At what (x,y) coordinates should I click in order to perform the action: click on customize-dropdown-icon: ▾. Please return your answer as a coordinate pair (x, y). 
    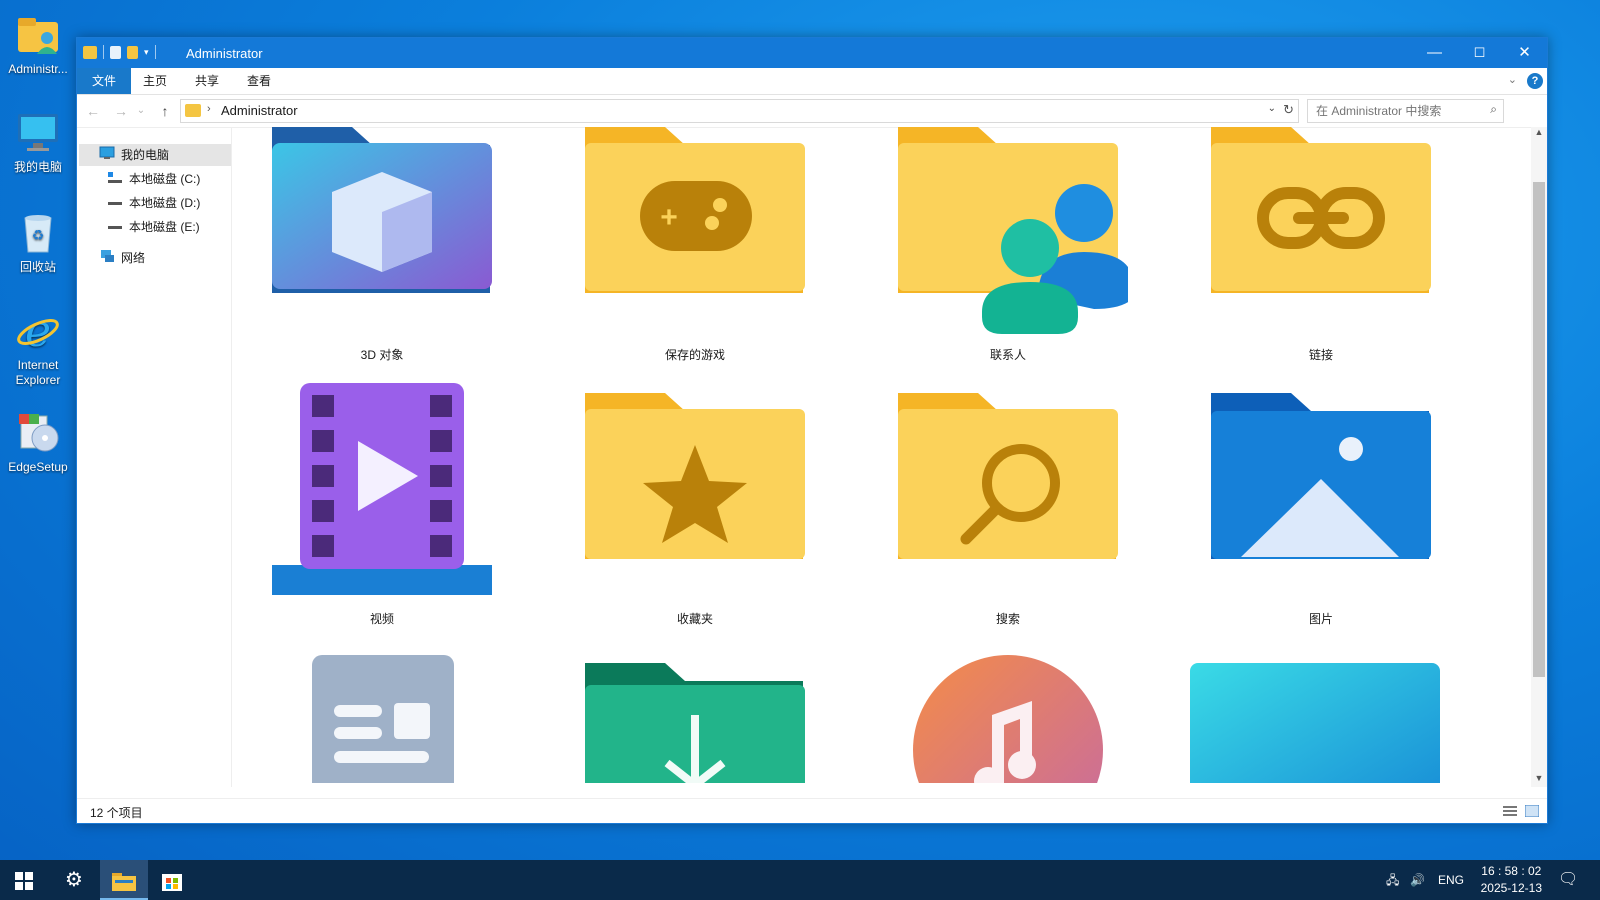
    Looking at the image, I should click on (146, 52).